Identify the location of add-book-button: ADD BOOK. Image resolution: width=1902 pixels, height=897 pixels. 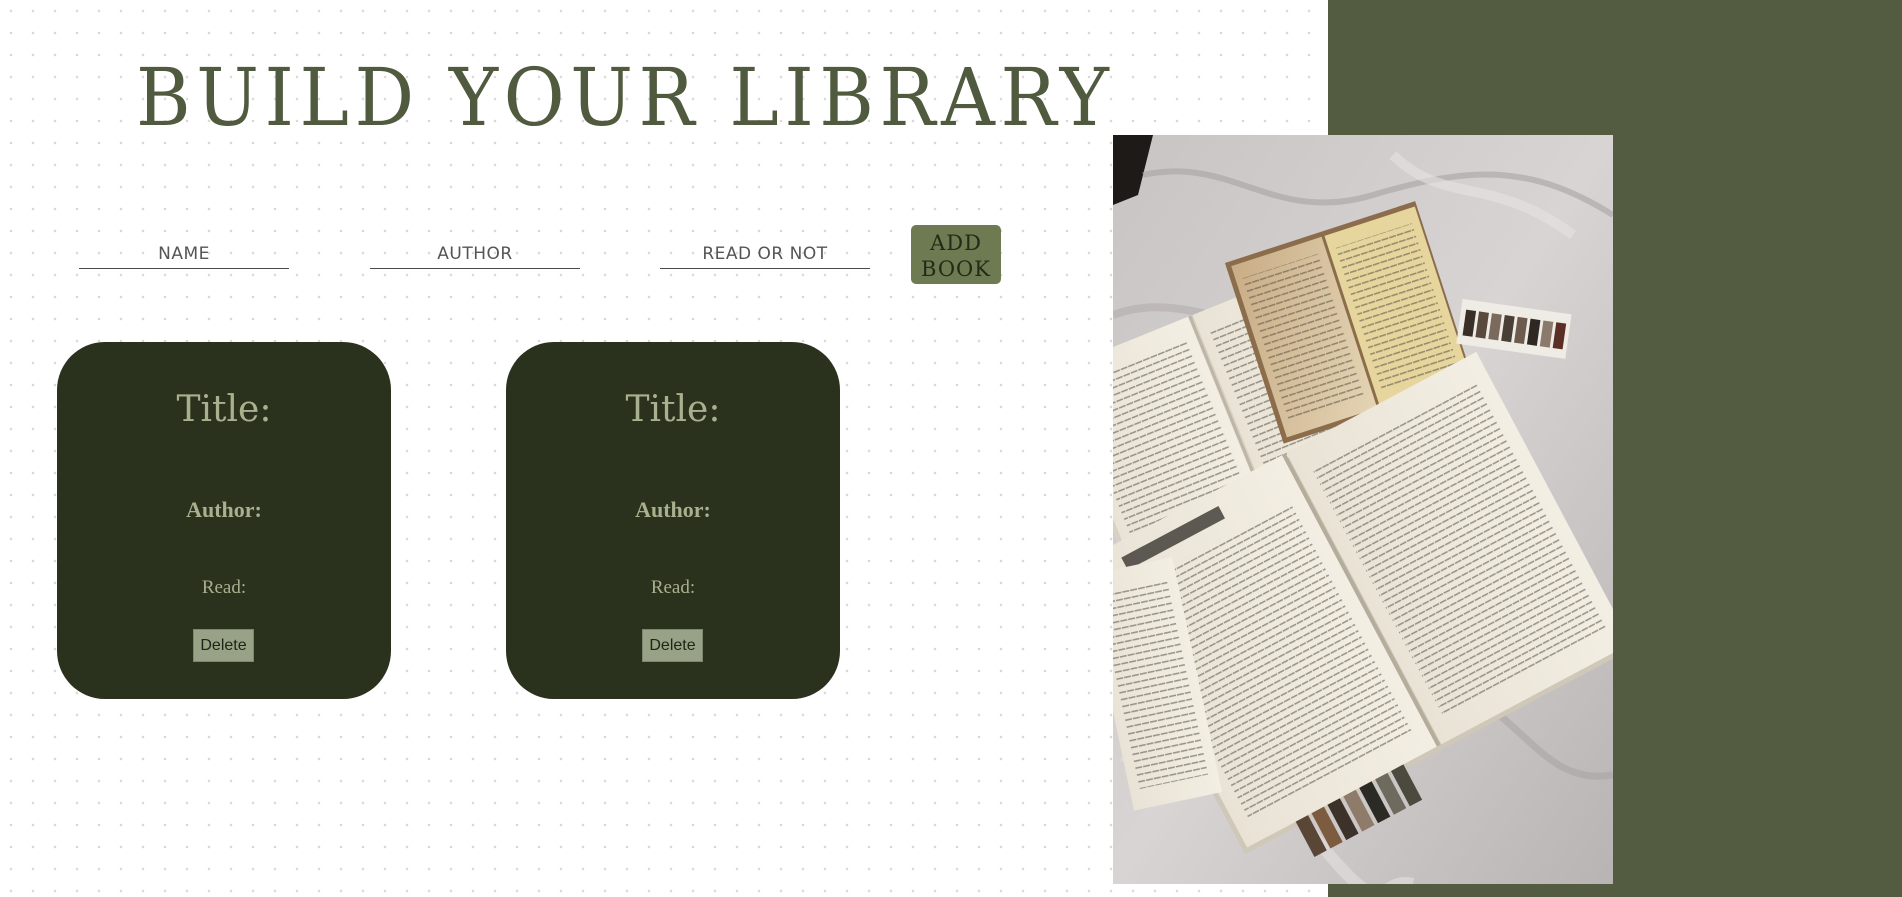
(956, 254).